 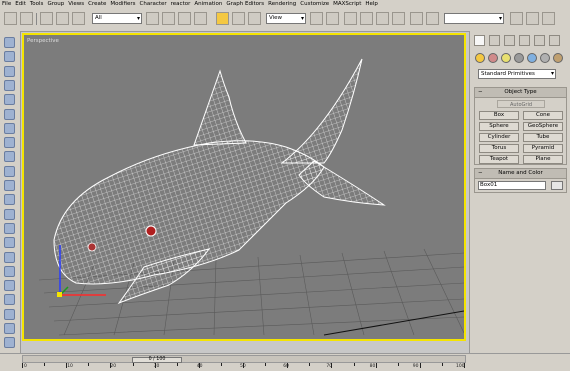 What do you see at coordinates (329, 366) in the screenshot?
I see `ruler-tick-label: 70` at bounding box center [329, 366].